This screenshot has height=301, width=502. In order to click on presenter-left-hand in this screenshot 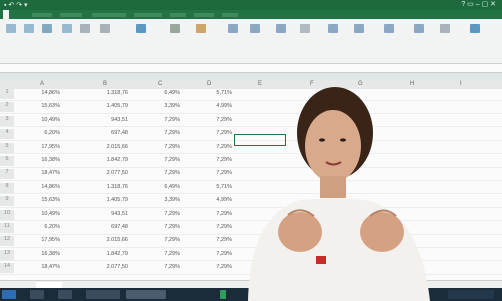, I will do `click(300, 232)`.